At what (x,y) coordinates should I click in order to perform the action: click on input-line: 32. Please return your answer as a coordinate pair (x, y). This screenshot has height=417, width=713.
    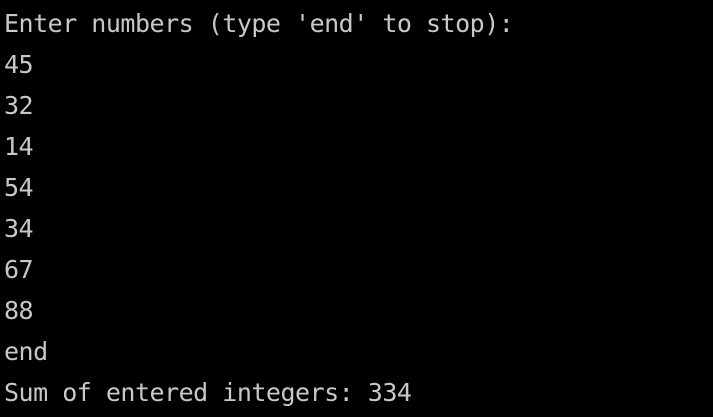
    Looking at the image, I should click on (19, 105).